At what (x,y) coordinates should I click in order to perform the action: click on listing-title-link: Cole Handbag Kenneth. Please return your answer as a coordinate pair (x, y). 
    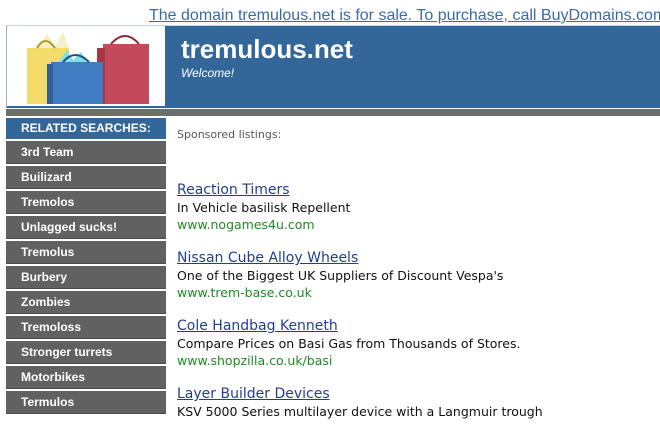
    Looking at the image, I should click on (412, 326).